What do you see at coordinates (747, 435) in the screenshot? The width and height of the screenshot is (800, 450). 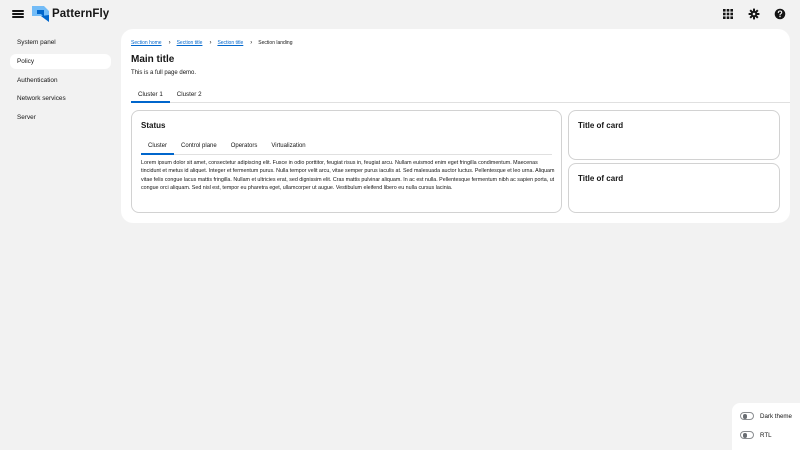 I see `rtl-switch` at bounding box center [747, 435].